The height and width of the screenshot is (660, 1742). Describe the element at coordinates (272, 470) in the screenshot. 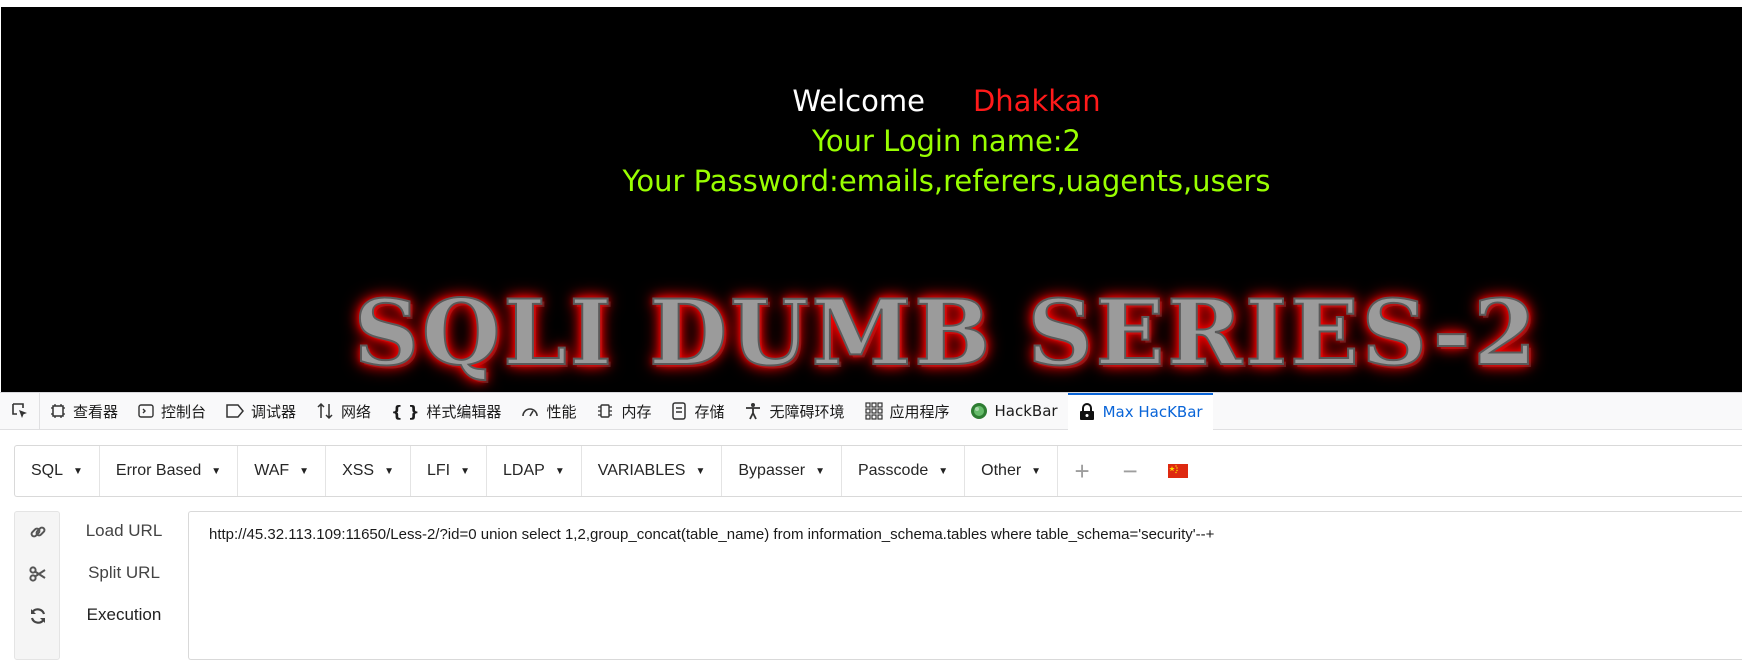

I see `menu-label: WAF` at that location.